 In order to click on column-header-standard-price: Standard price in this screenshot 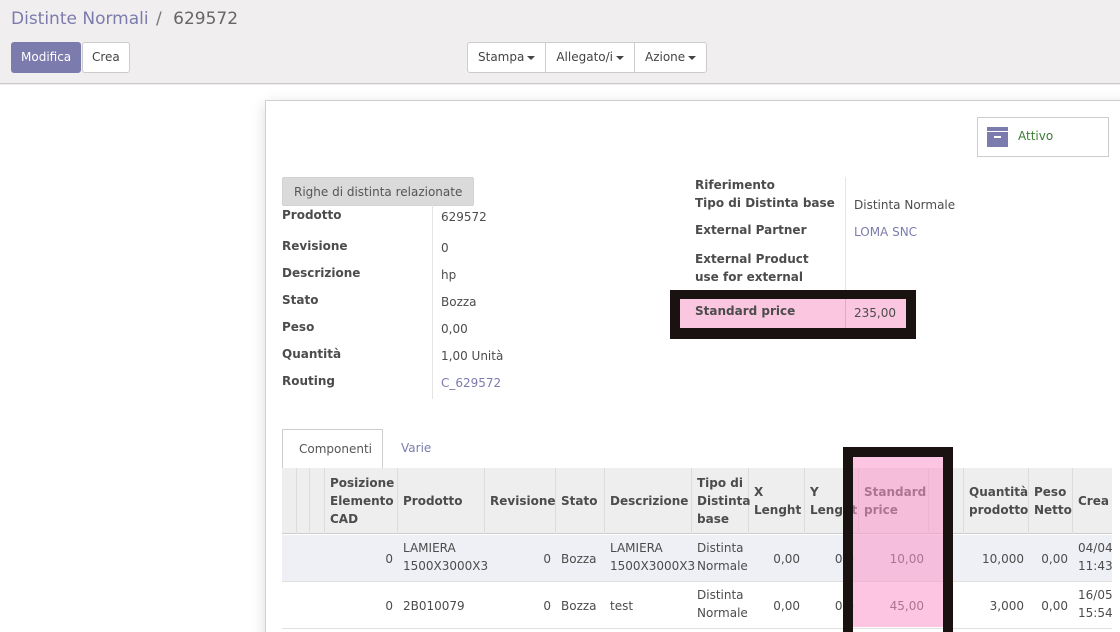, I will do `click(894, 501)`.